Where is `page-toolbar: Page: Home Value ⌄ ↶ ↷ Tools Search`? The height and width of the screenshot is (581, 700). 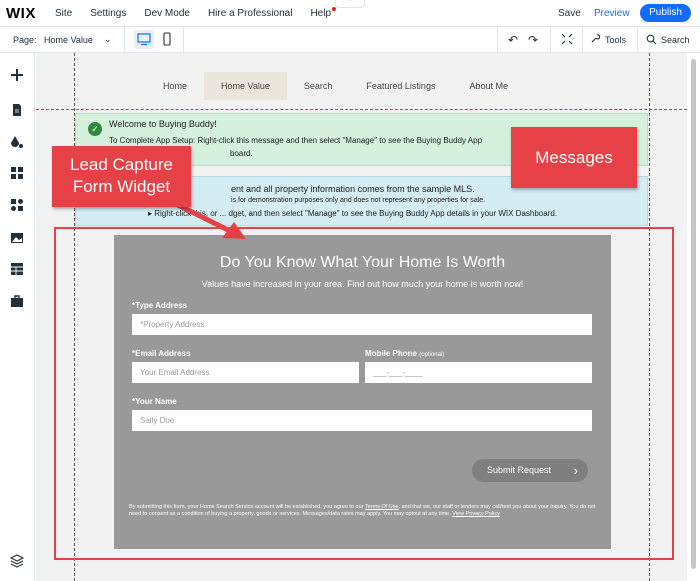 page-toolbar: Page: Home Value ⌄ ↶ ↷ Tools Search is located at coordinates (350, 40).